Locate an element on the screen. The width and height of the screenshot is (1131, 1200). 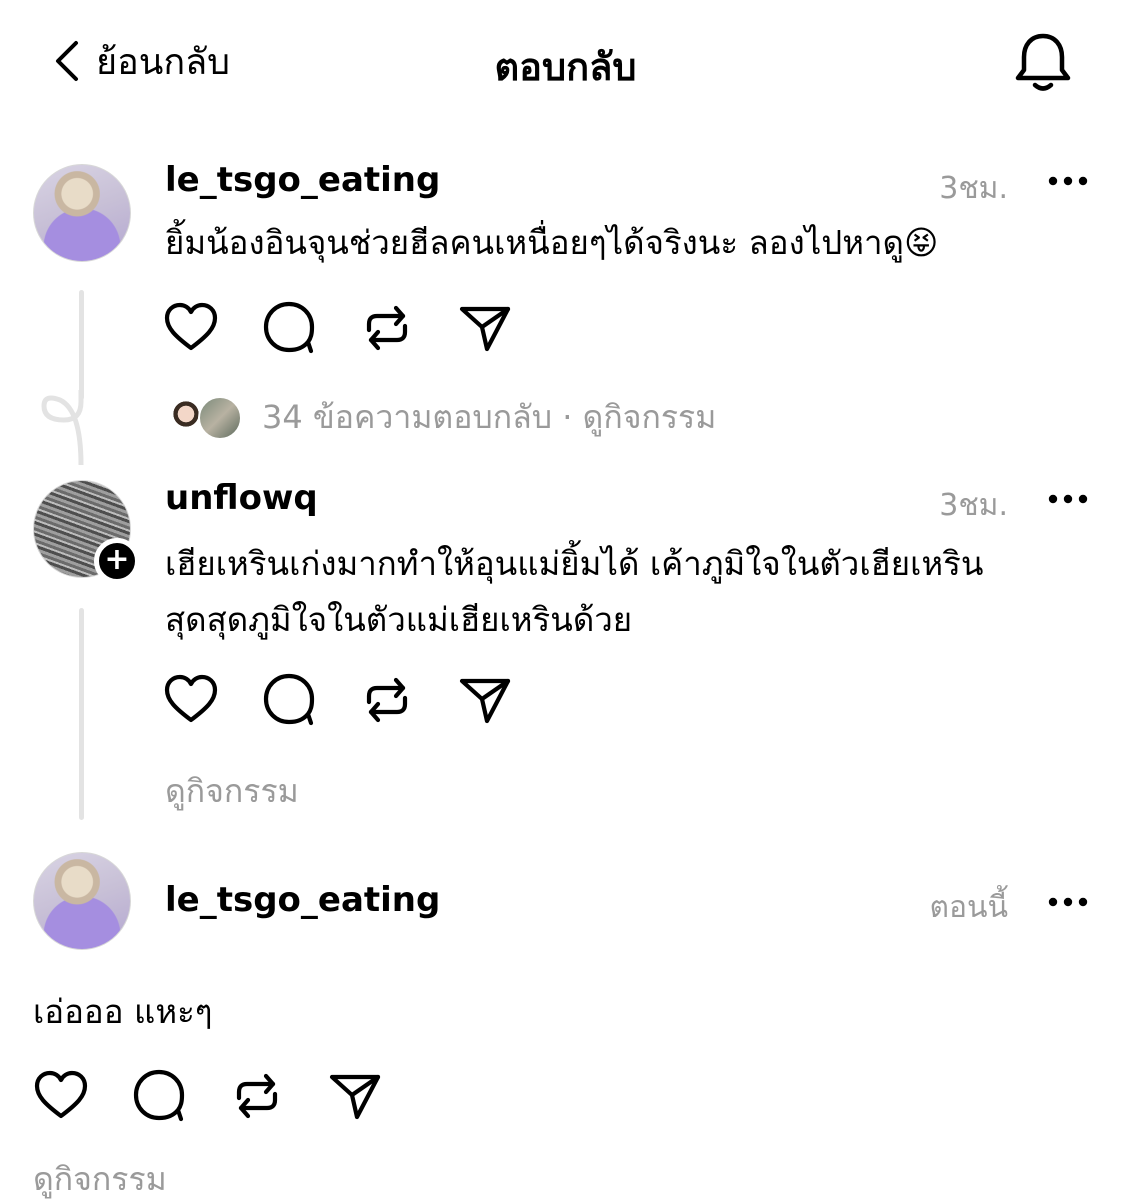
top-bar: ย้อนกลับ ตอบกลับ is located at coordinates (565, 62).